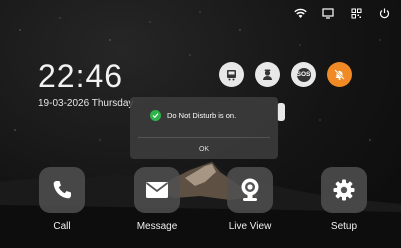 This screenshot has width=401, height=248. I want to click on toast-divider, so click(204, 137).